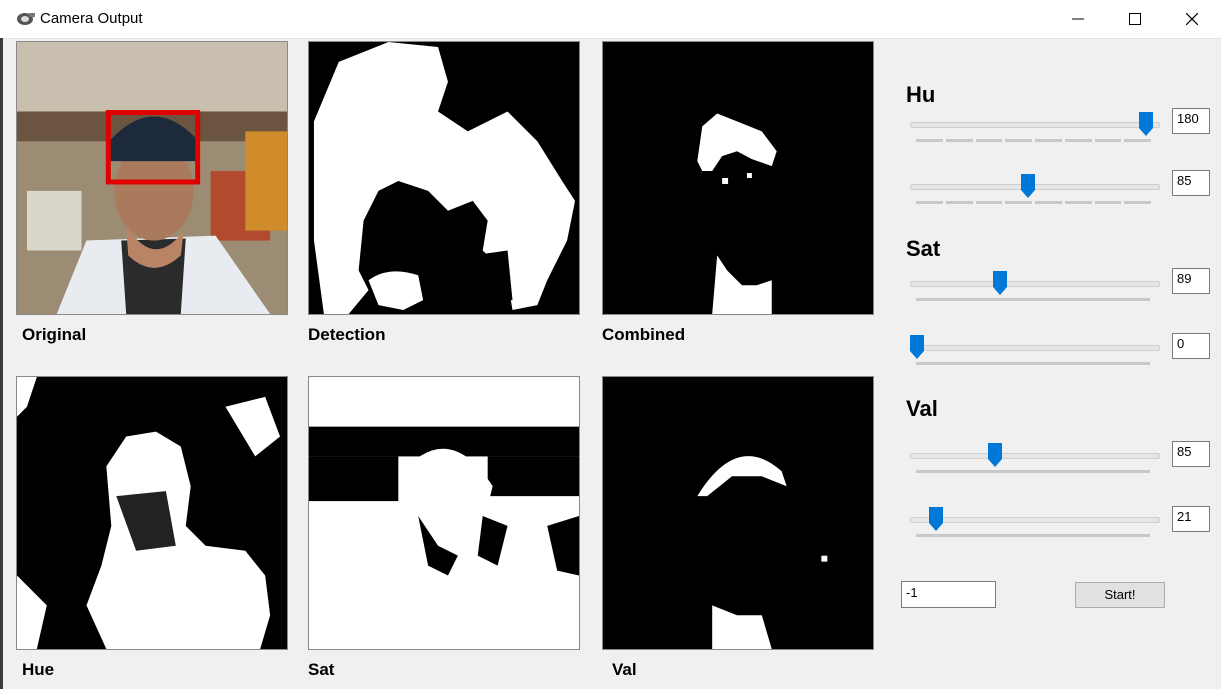 The image size is (1221, 689). What do you see at coordinates (1120, 595) in the screenshot?
I see `start-button: Start!` at bounding box center [1120, 595].